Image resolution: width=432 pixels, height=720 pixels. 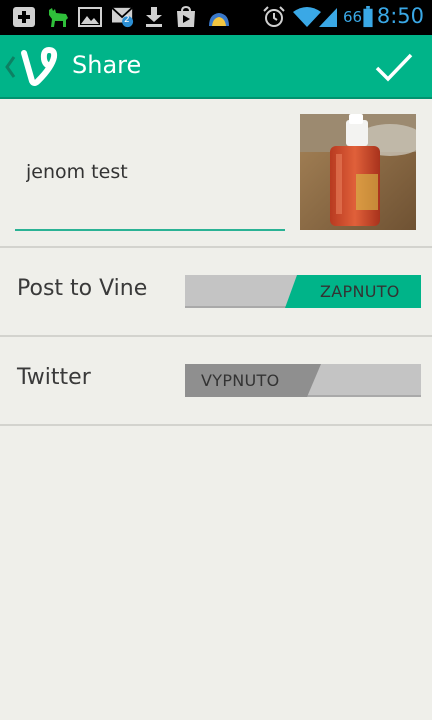 I want to click on action-bar: Share, so click(x=216, y=67).